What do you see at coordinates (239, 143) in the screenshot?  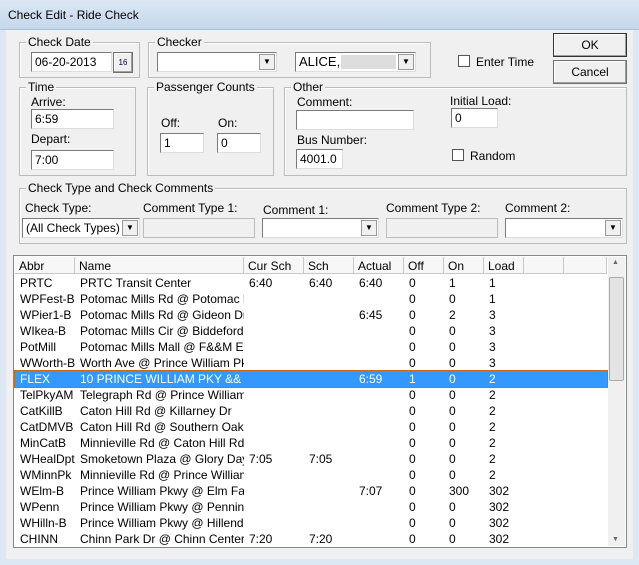 I see `on-input: 0` at bounding box center [239, 143].